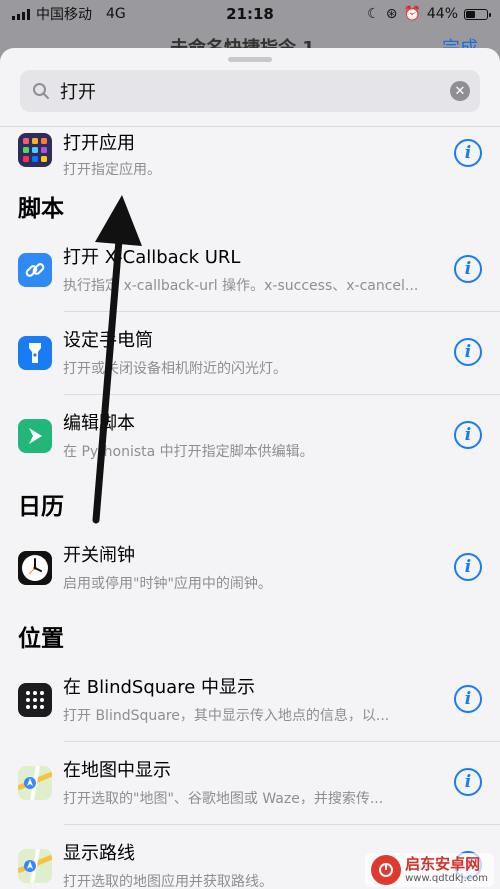 This screenshot has height=889, width=500. What do you see at coordinates (460, 91) in the screenshot?
I see `clear-search-button: ✕` at bounding box center [460, 91].